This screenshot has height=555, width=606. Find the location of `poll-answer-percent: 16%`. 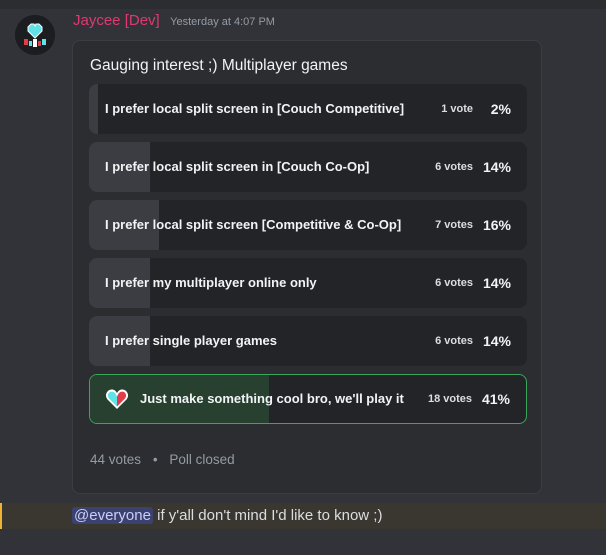

poll-answer-percent: 16% is located at coordinates (496, 225).